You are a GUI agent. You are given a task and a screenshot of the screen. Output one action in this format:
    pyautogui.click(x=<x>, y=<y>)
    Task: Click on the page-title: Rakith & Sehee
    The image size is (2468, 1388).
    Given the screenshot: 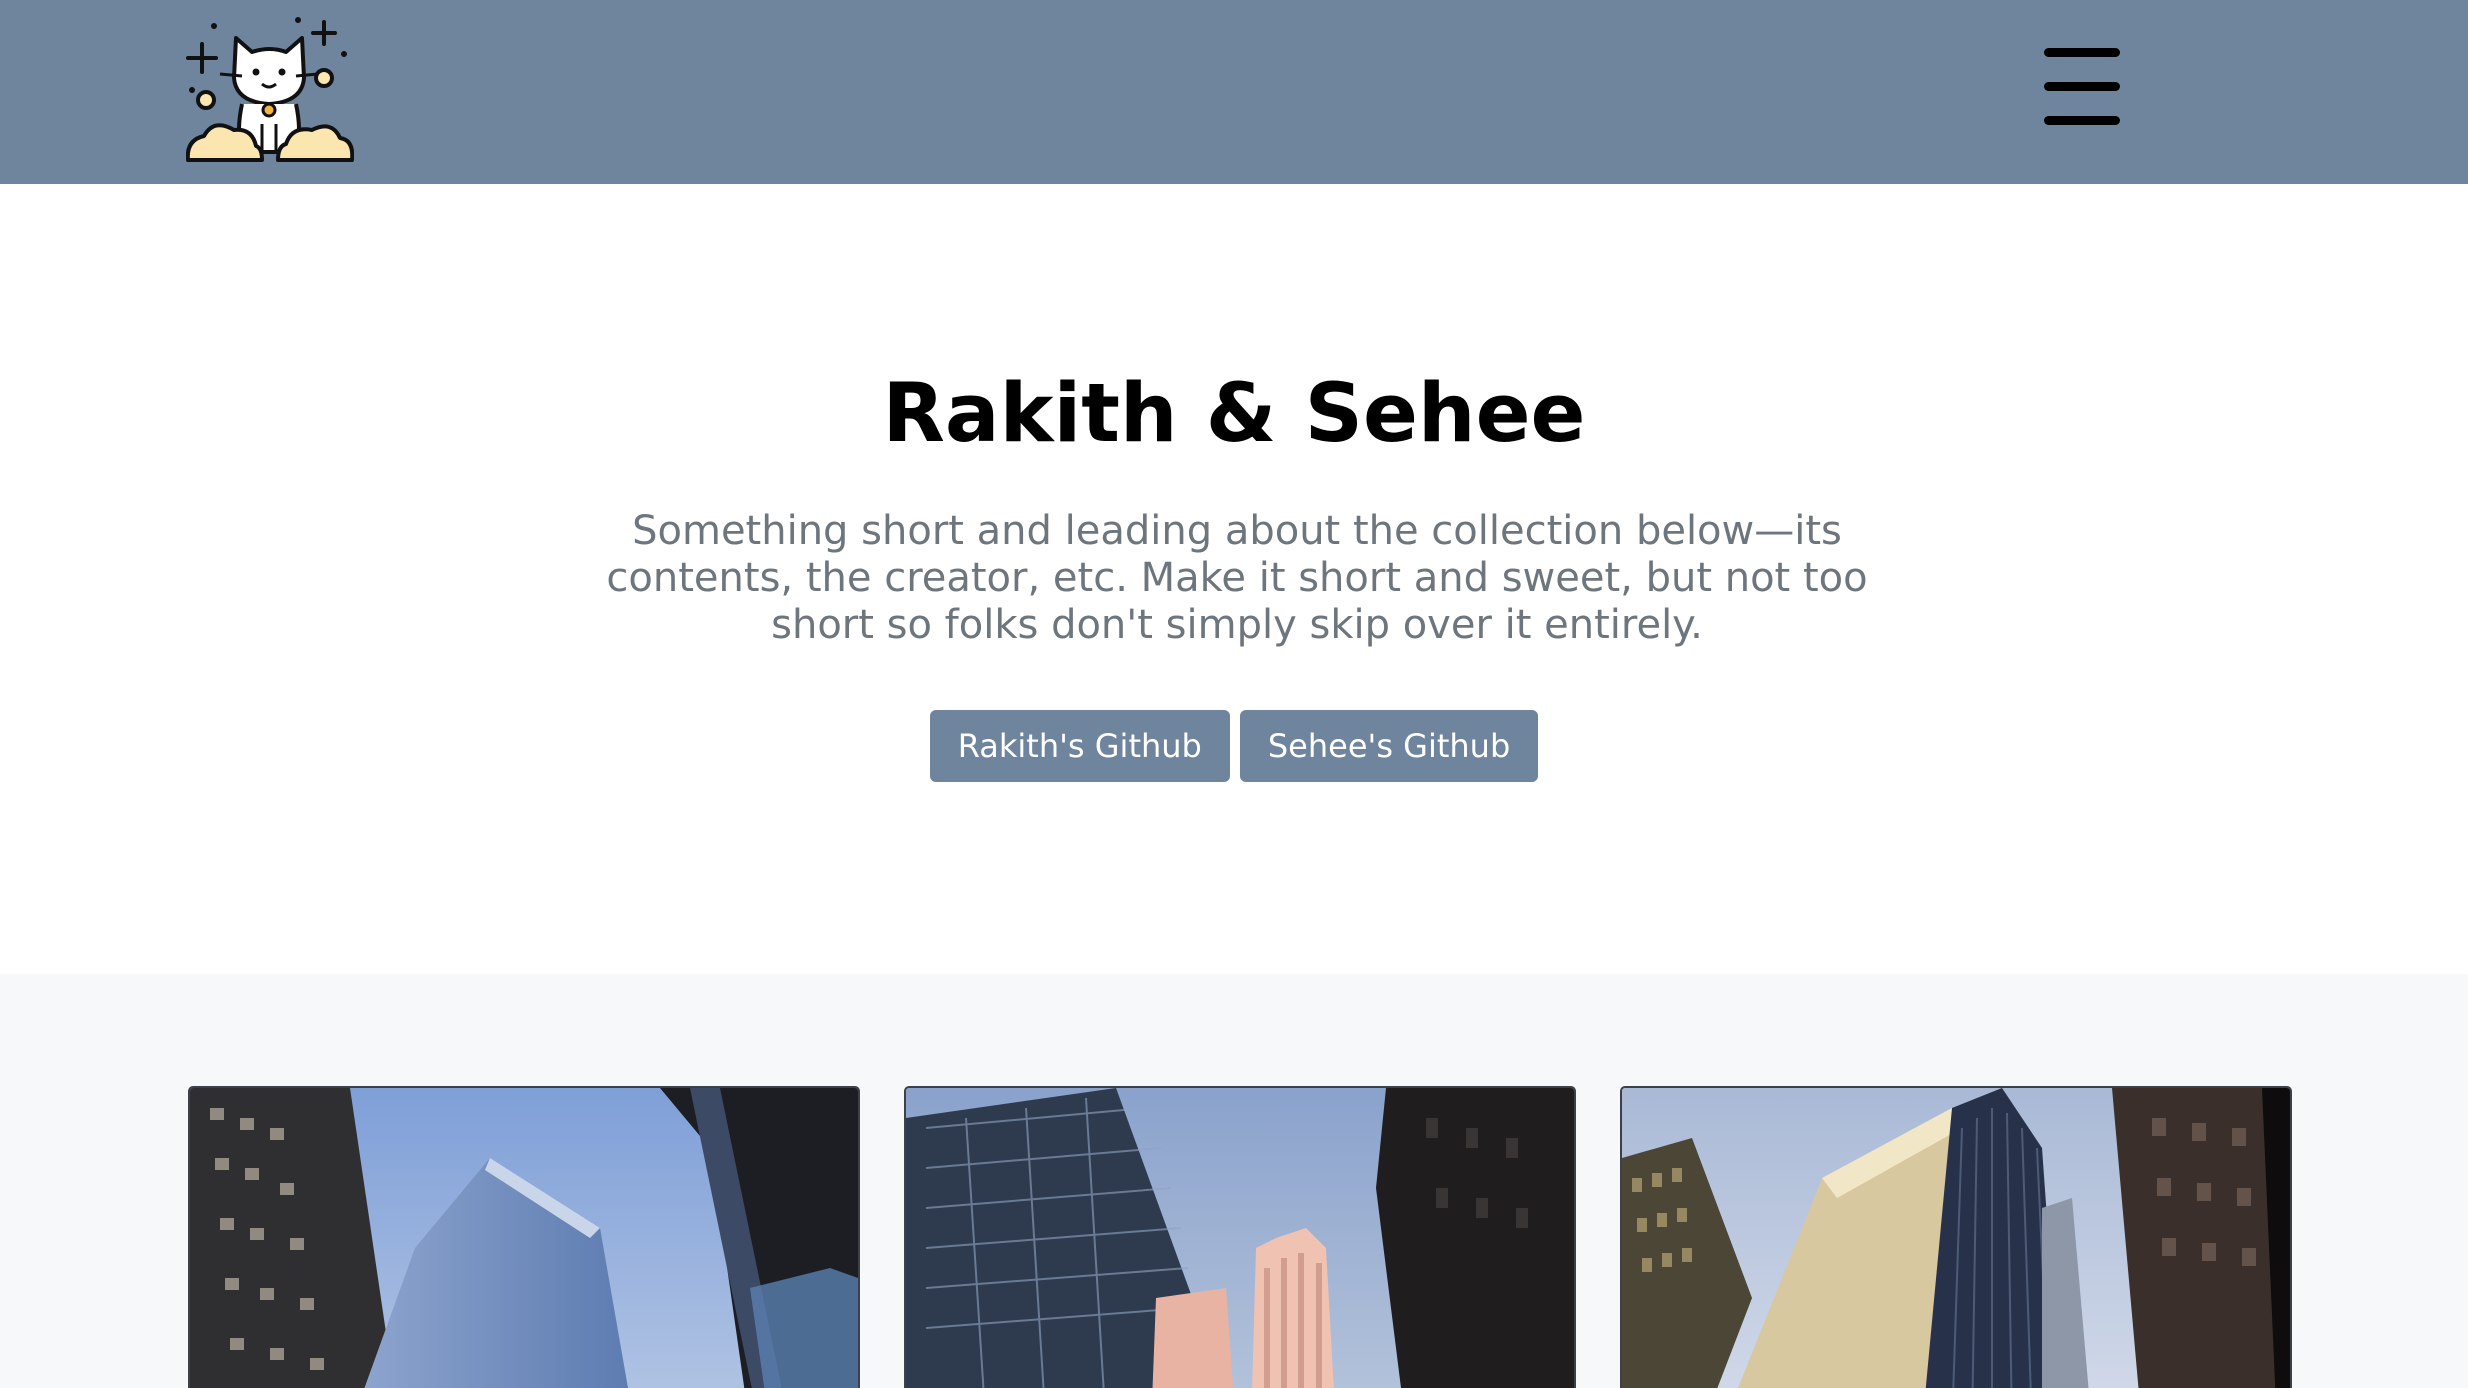 What is the action you would take?
    pyautogui.click(x=1234, y=414)
    